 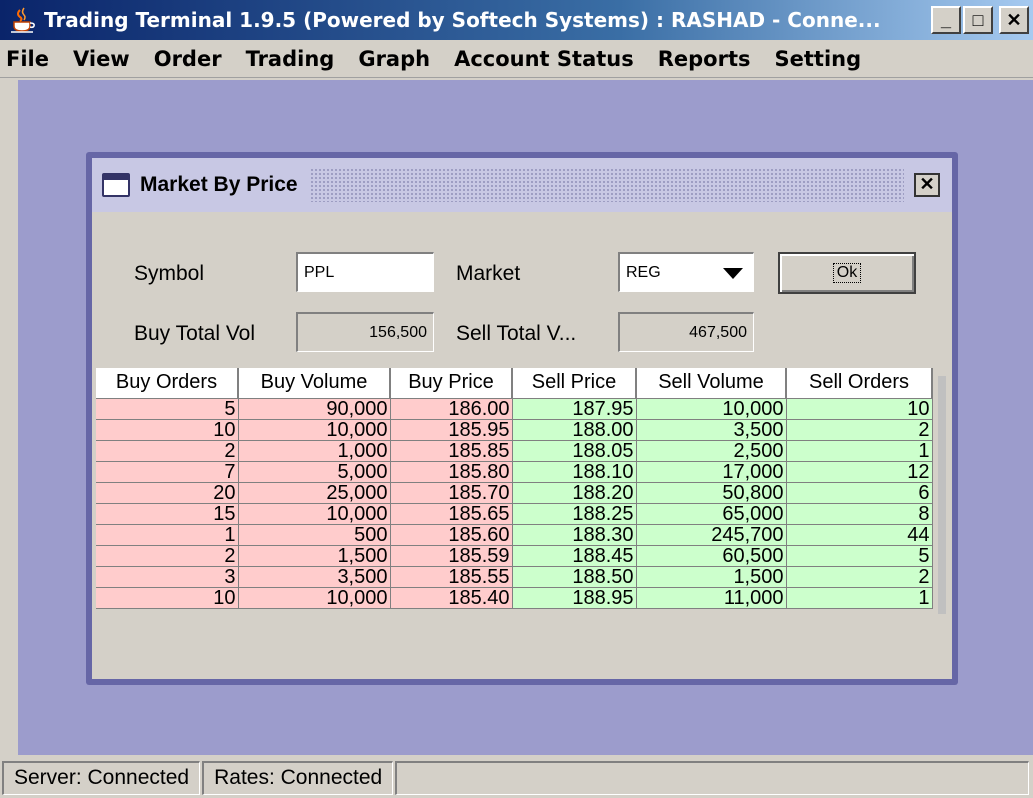 I want to click on table-cell: 65,000, so click(x=711, y=514).